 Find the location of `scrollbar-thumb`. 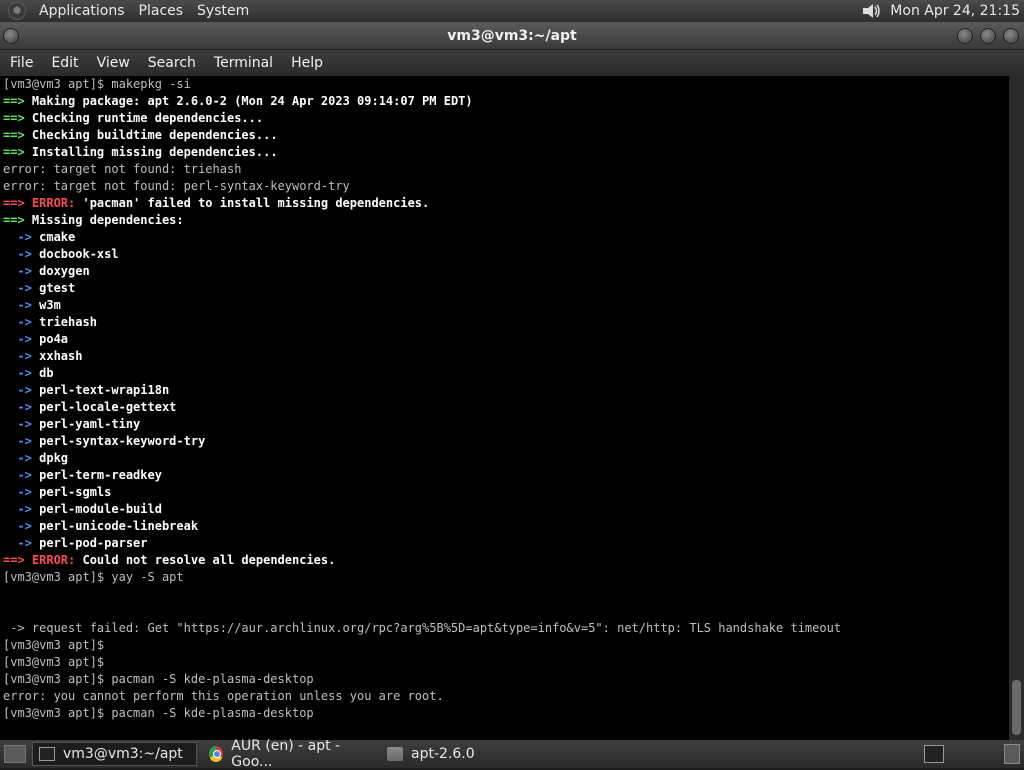

scrollbar-thumb is located at coordinates (1016, 707).